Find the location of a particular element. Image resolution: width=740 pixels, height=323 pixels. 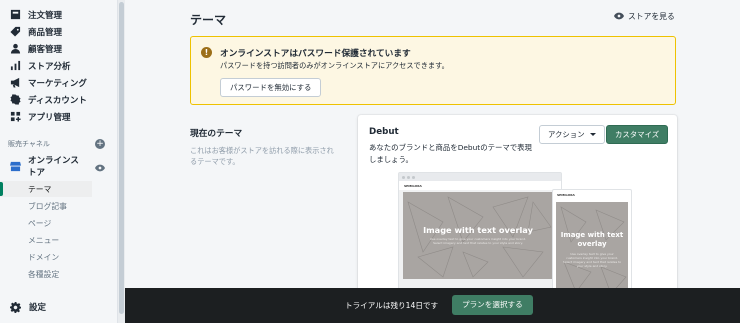

sidebar-subitem-pages: ページ is located at coordinates (59, 223).